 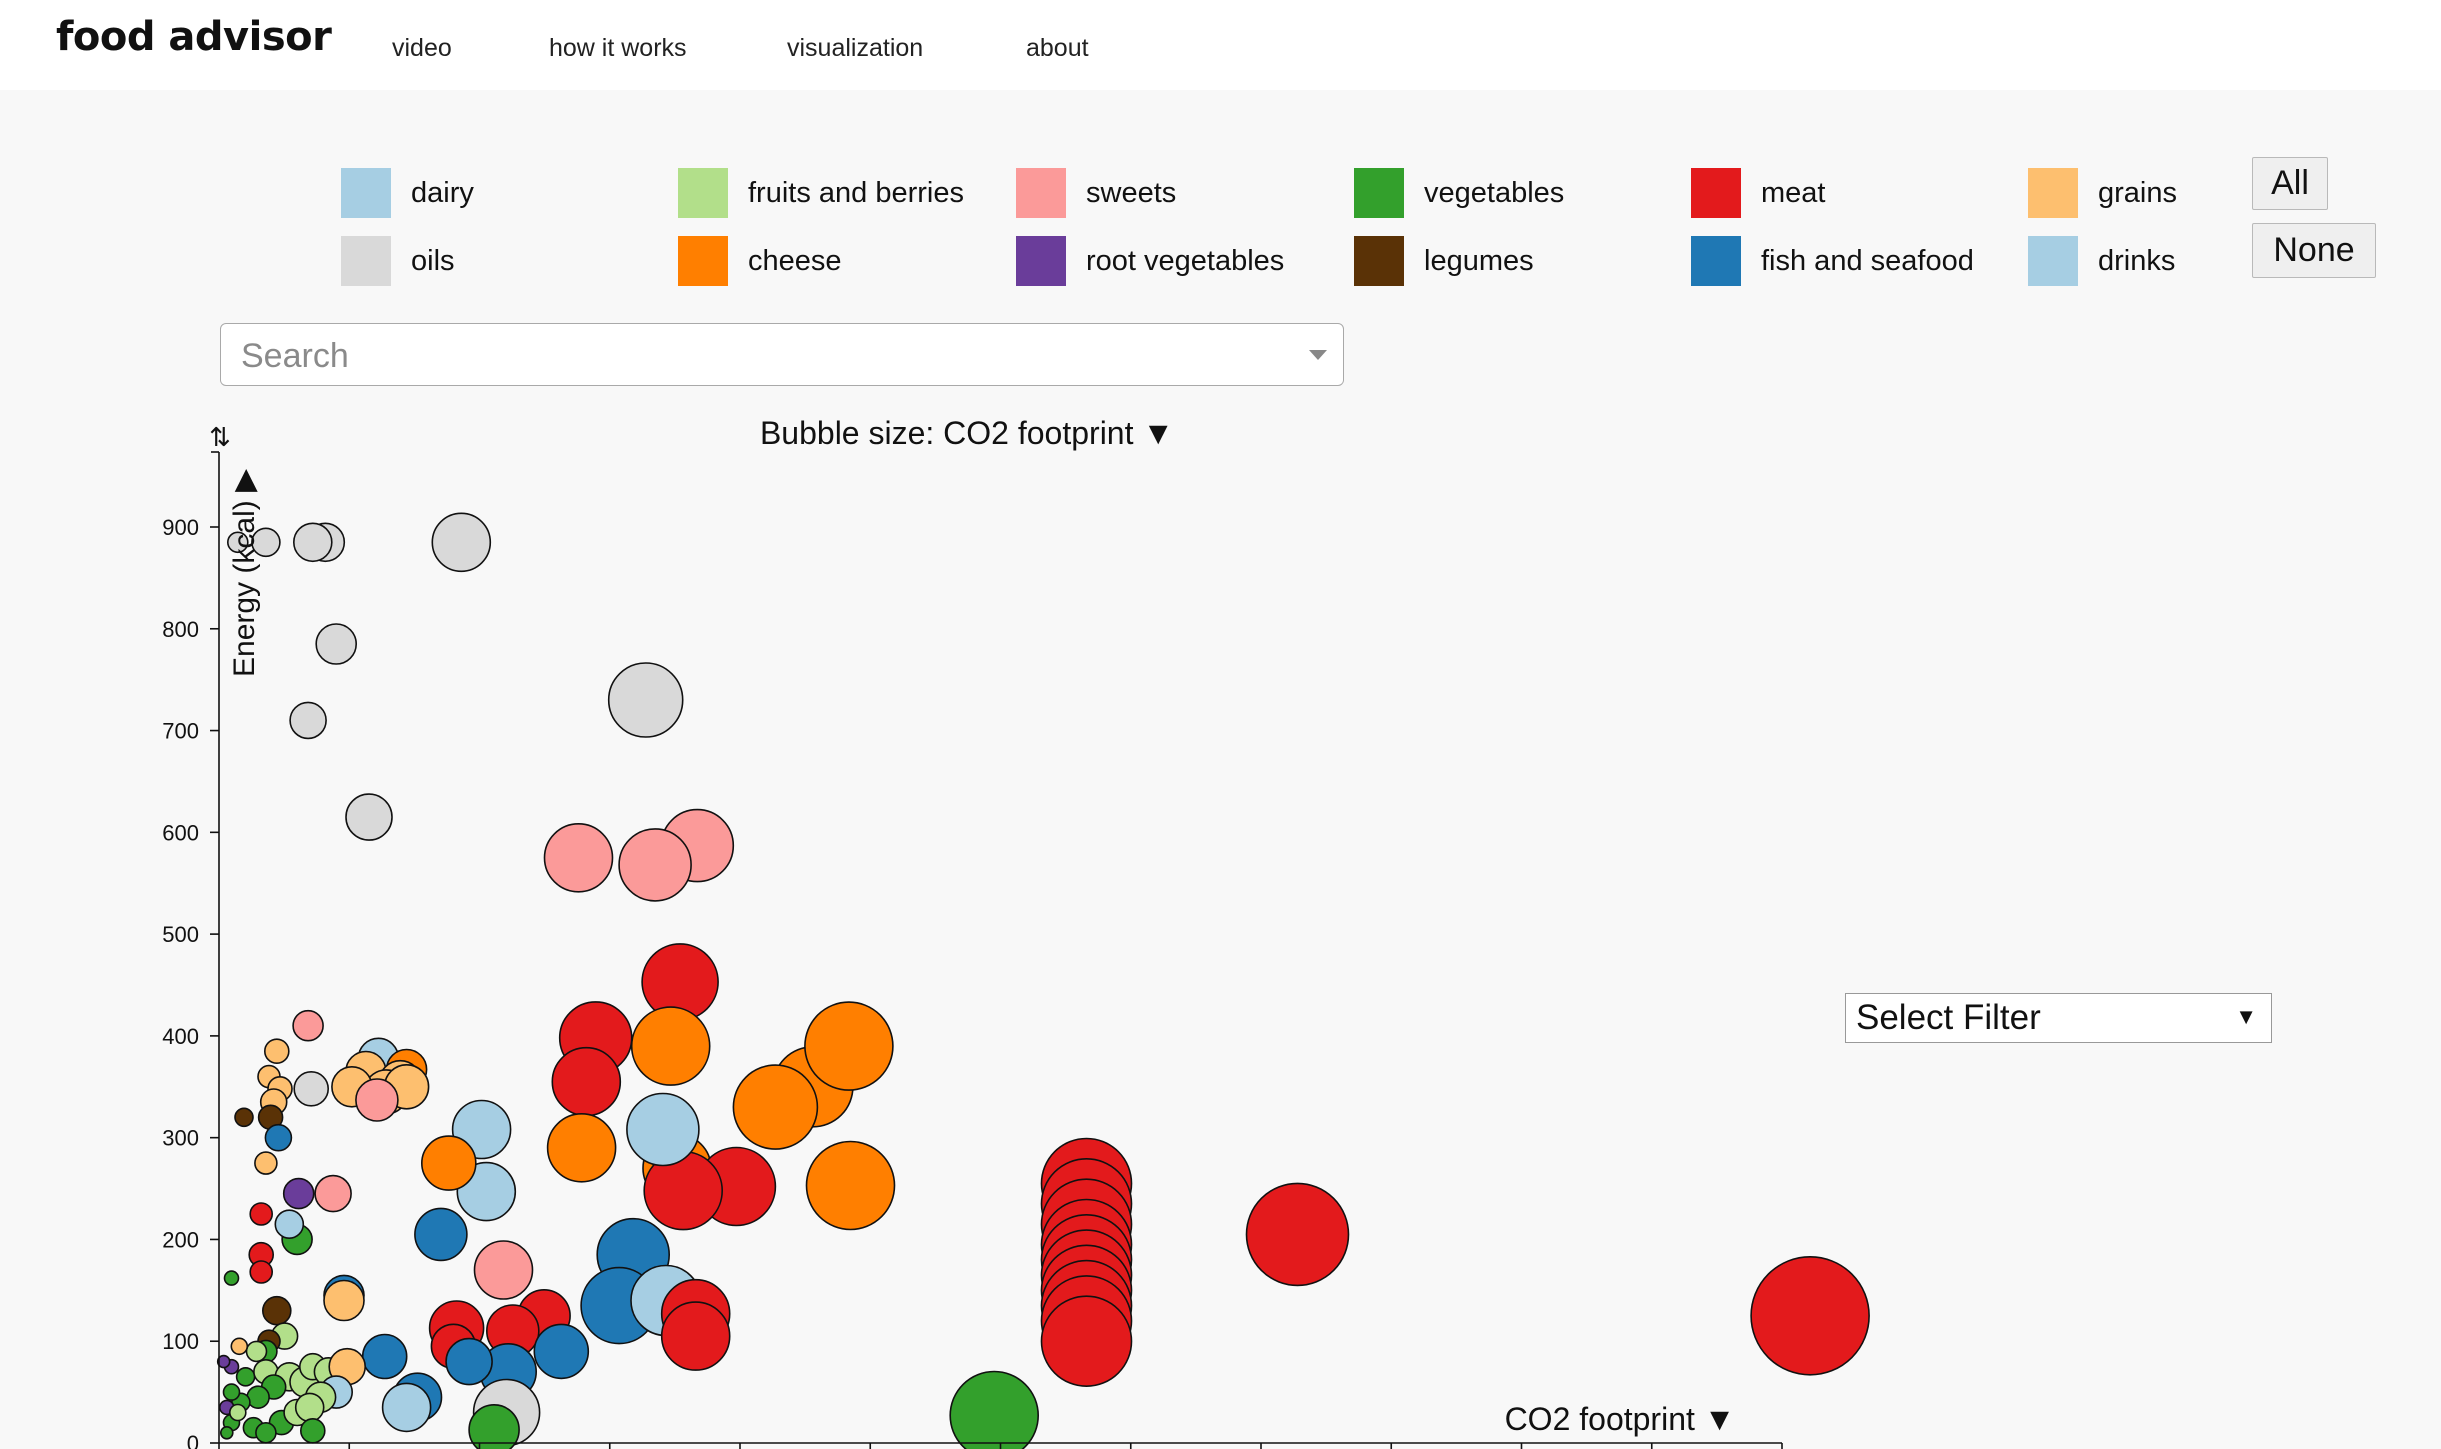 I want to click on y-tick-label: 300, so click(x=180, y=1138).